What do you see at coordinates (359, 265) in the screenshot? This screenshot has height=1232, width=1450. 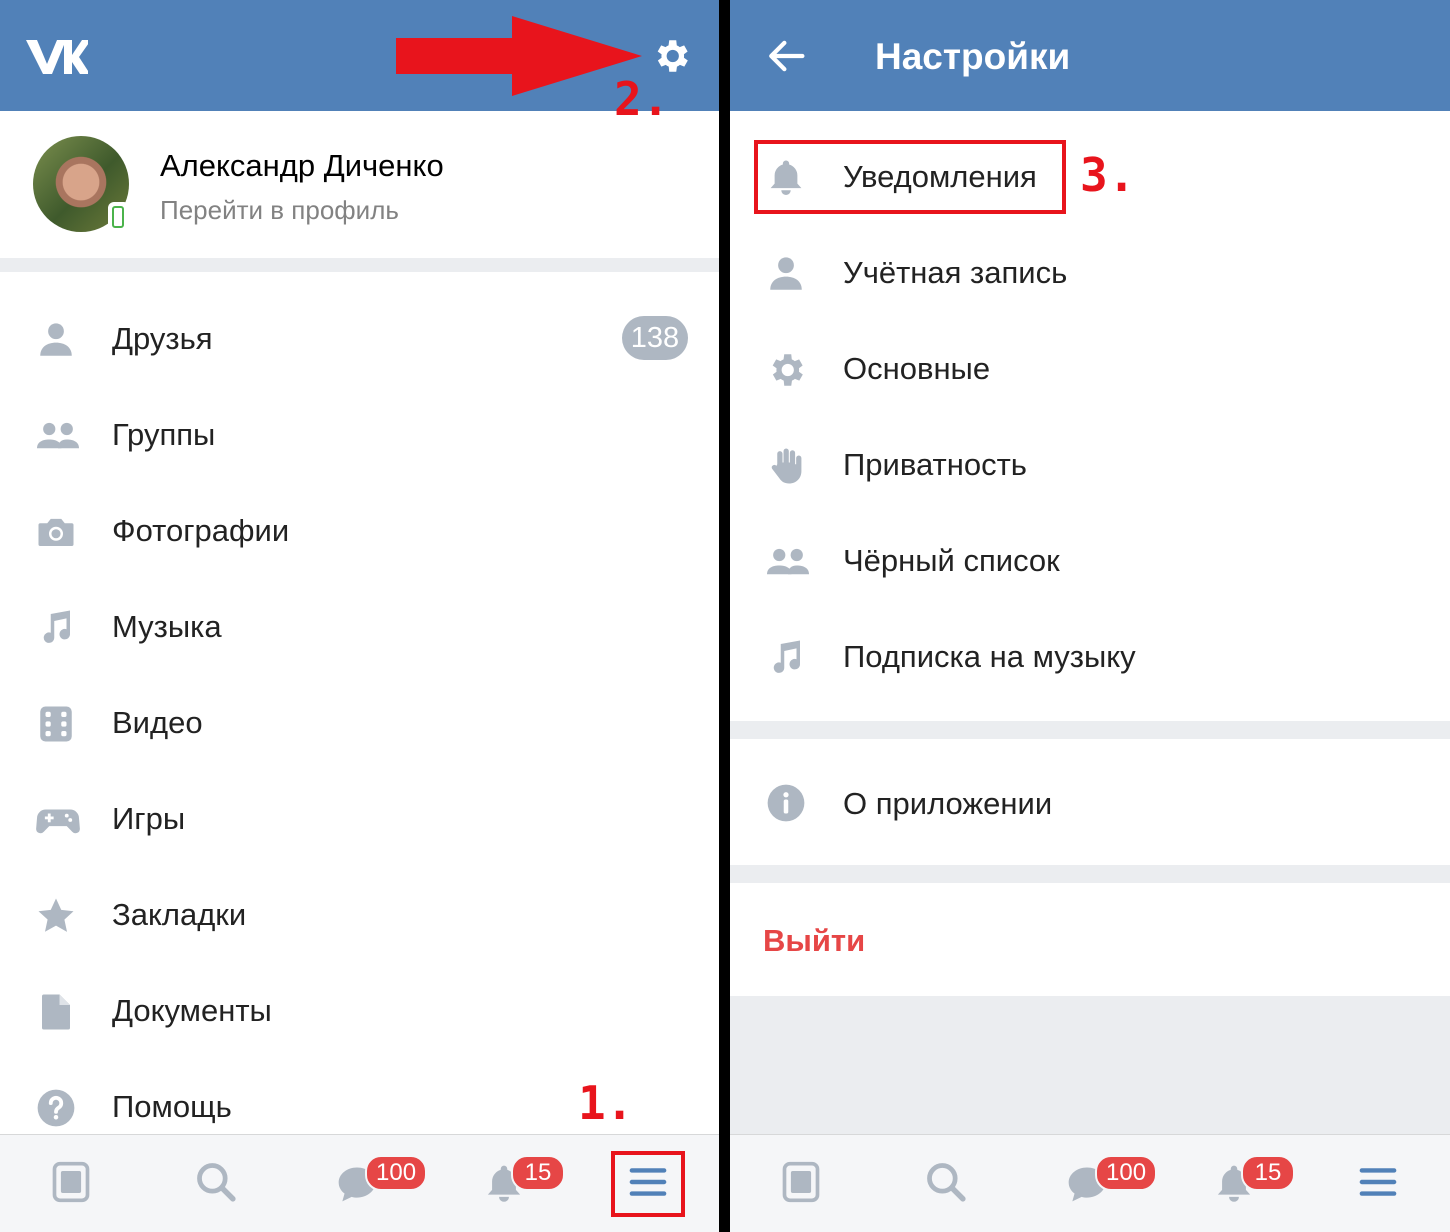 I see `section-divider` at bounding box center [359, 265].